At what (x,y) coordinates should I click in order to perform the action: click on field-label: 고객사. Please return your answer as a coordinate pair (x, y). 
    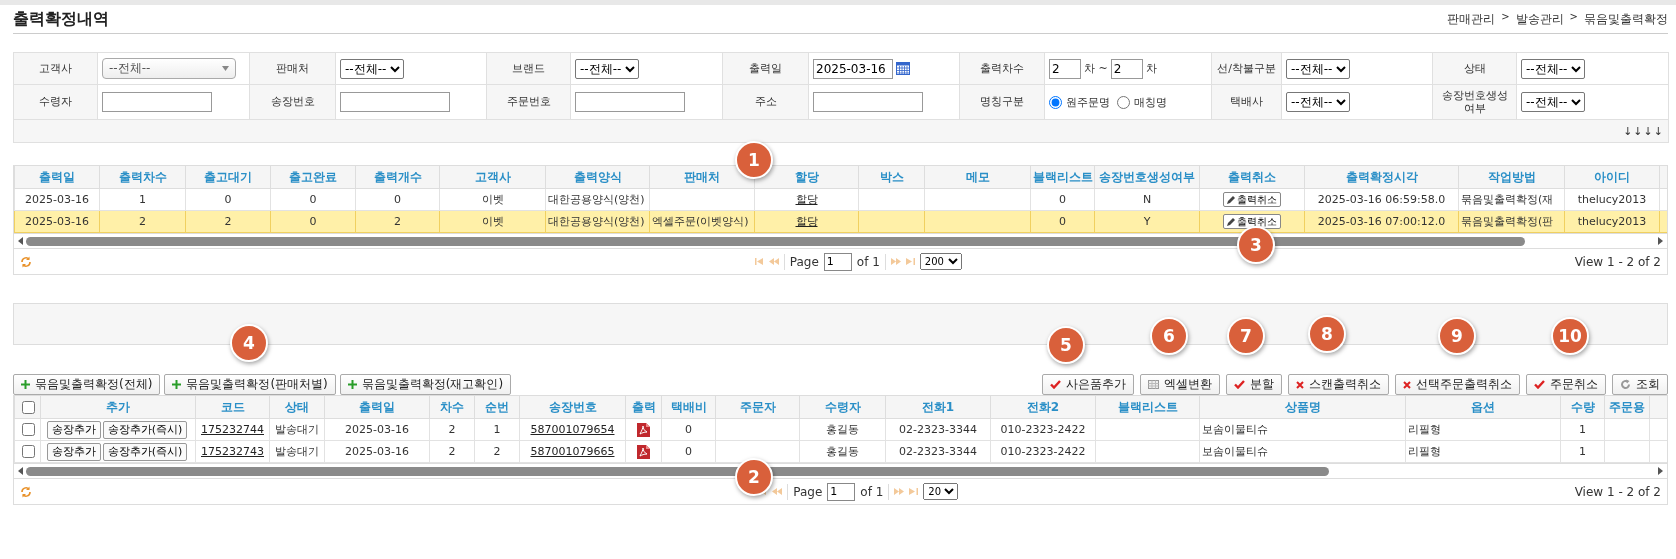
    Looking at the image, I should click on (55, 68).